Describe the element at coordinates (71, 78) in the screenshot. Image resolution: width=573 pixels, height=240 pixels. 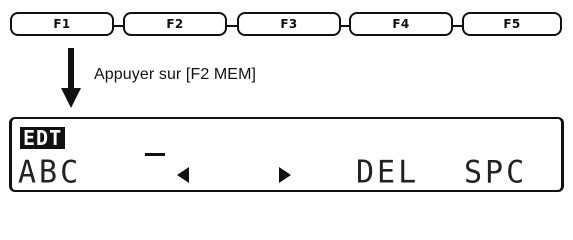
I see `down-arrow-icon` at that location.